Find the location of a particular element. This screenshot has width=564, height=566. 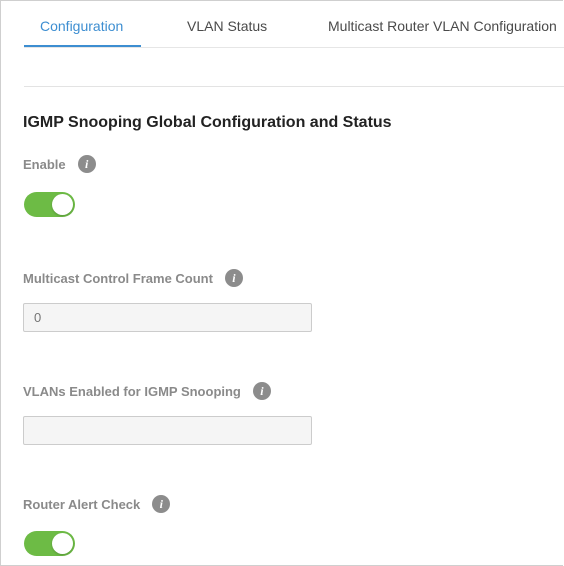

router-alert-toggle is located at coordinates (49, 543).